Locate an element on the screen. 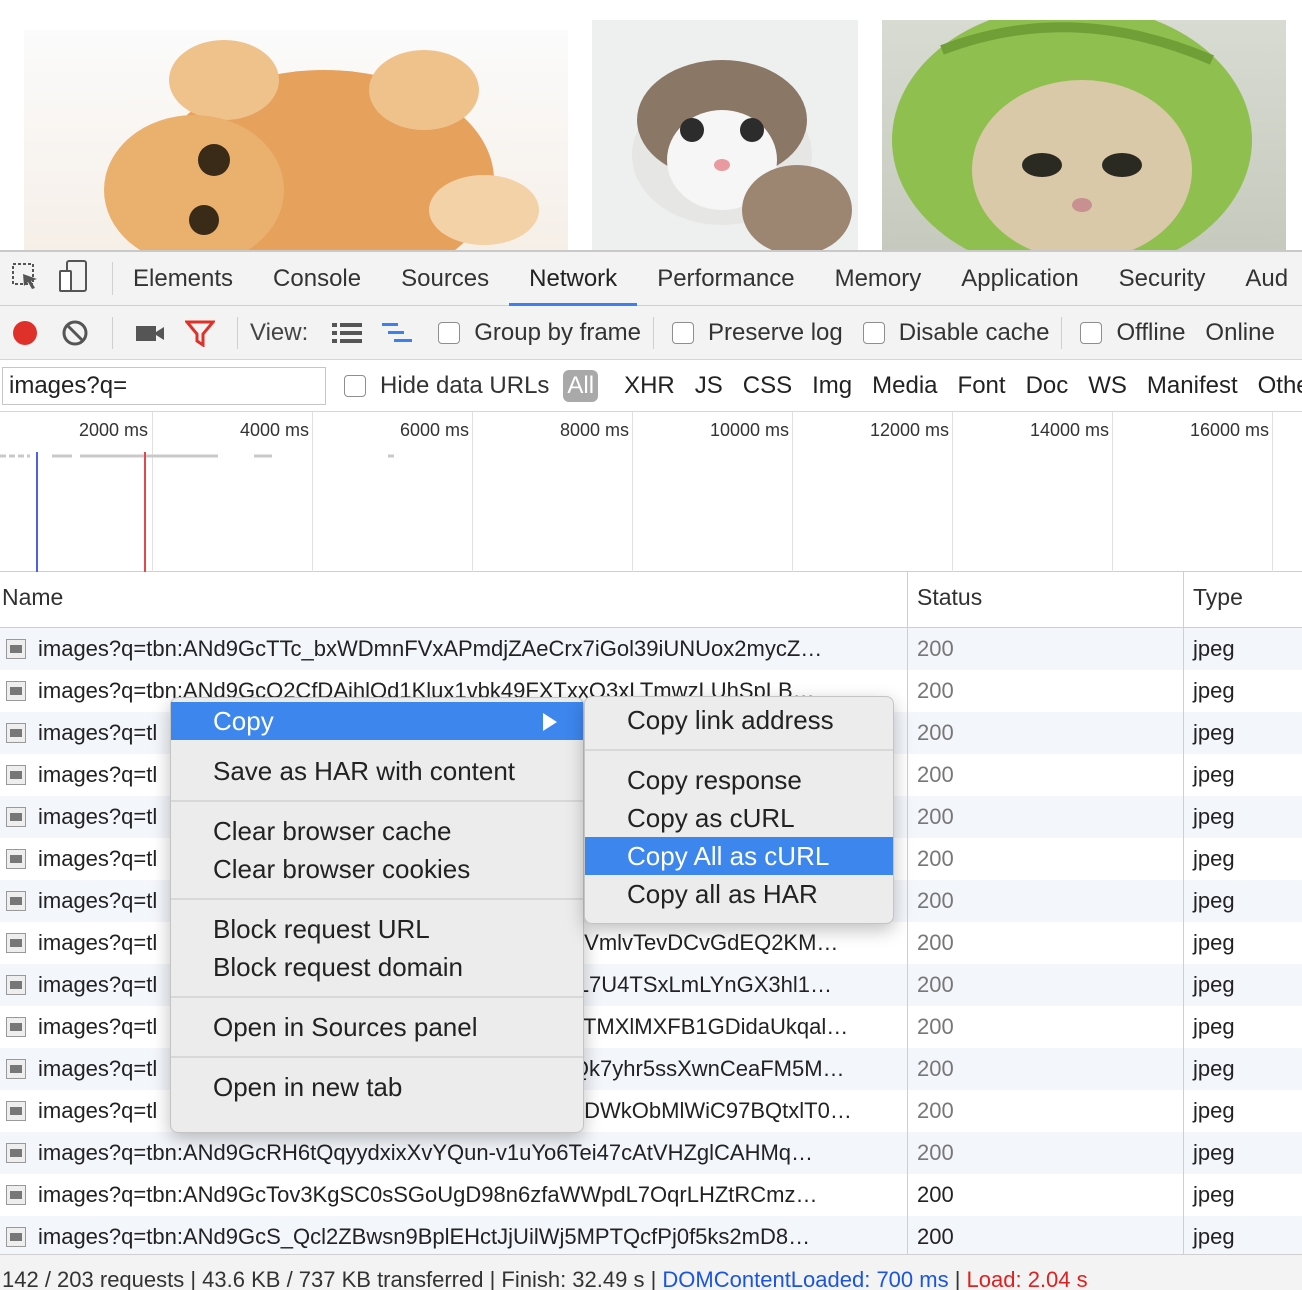 Image resolution: width=1302 pixels, height=1290 pixels. menu-item-copy: Copy is located at coordinates (377, 721).